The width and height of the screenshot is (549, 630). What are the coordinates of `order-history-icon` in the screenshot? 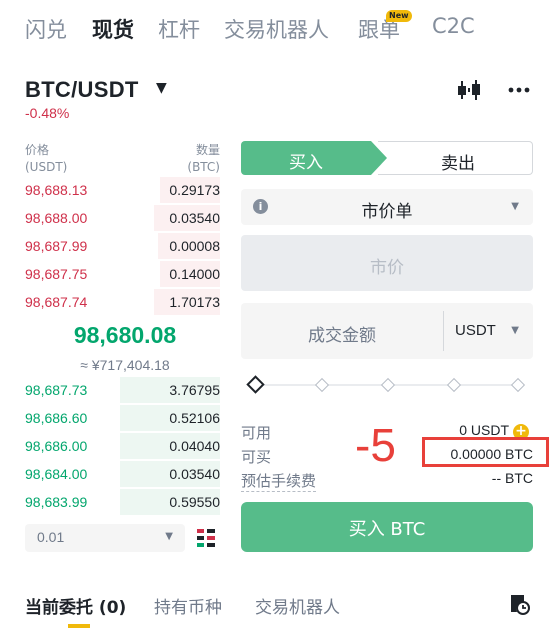 It's located at (519, 604).